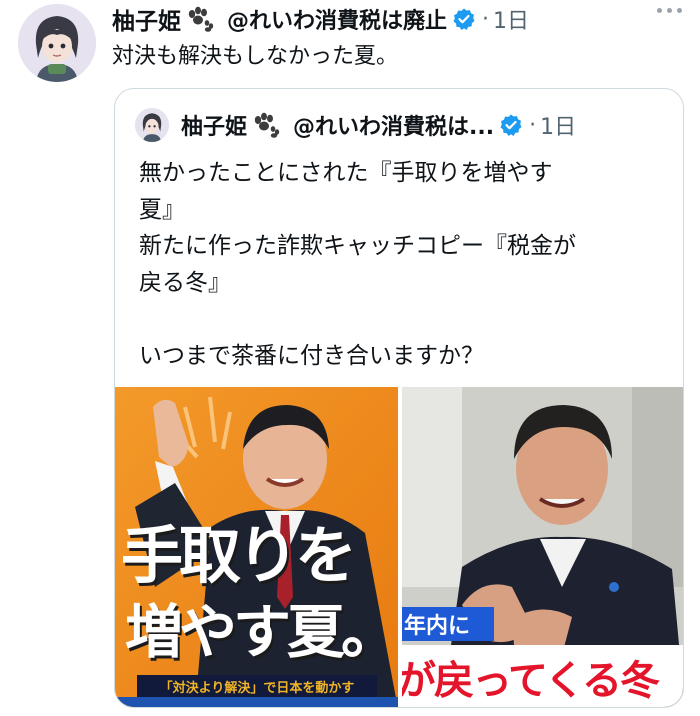  What do you see at coordinates (511, 19) in the screenshot?
I see `timestamp: 1日` at bounding box center [511, 19].